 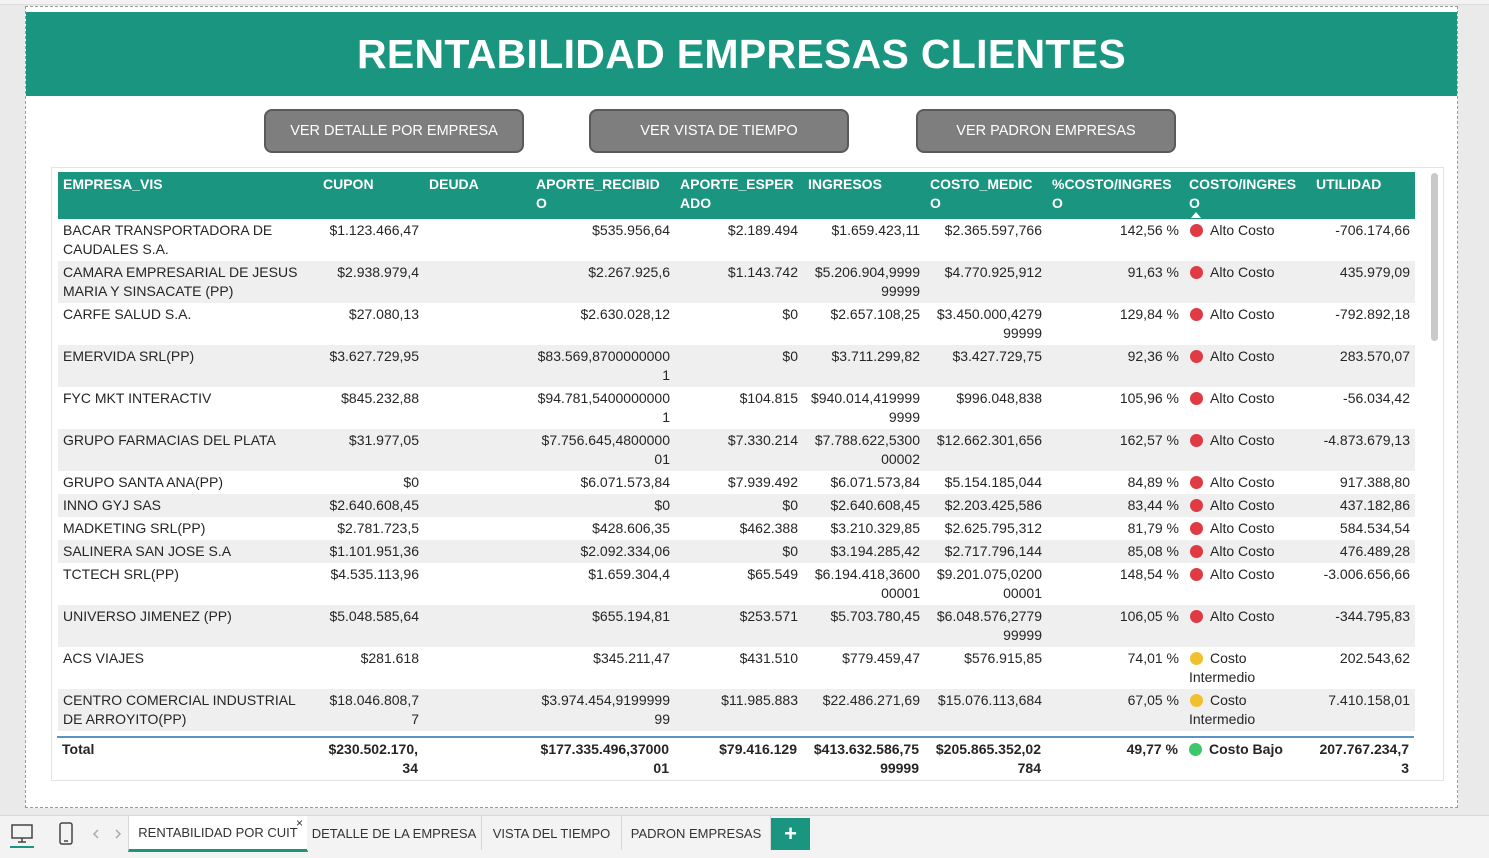 What do you see at coordinates (118, 836) in the screenshot?
I see `scroll-right-icon` at bounding box center [118, 836].